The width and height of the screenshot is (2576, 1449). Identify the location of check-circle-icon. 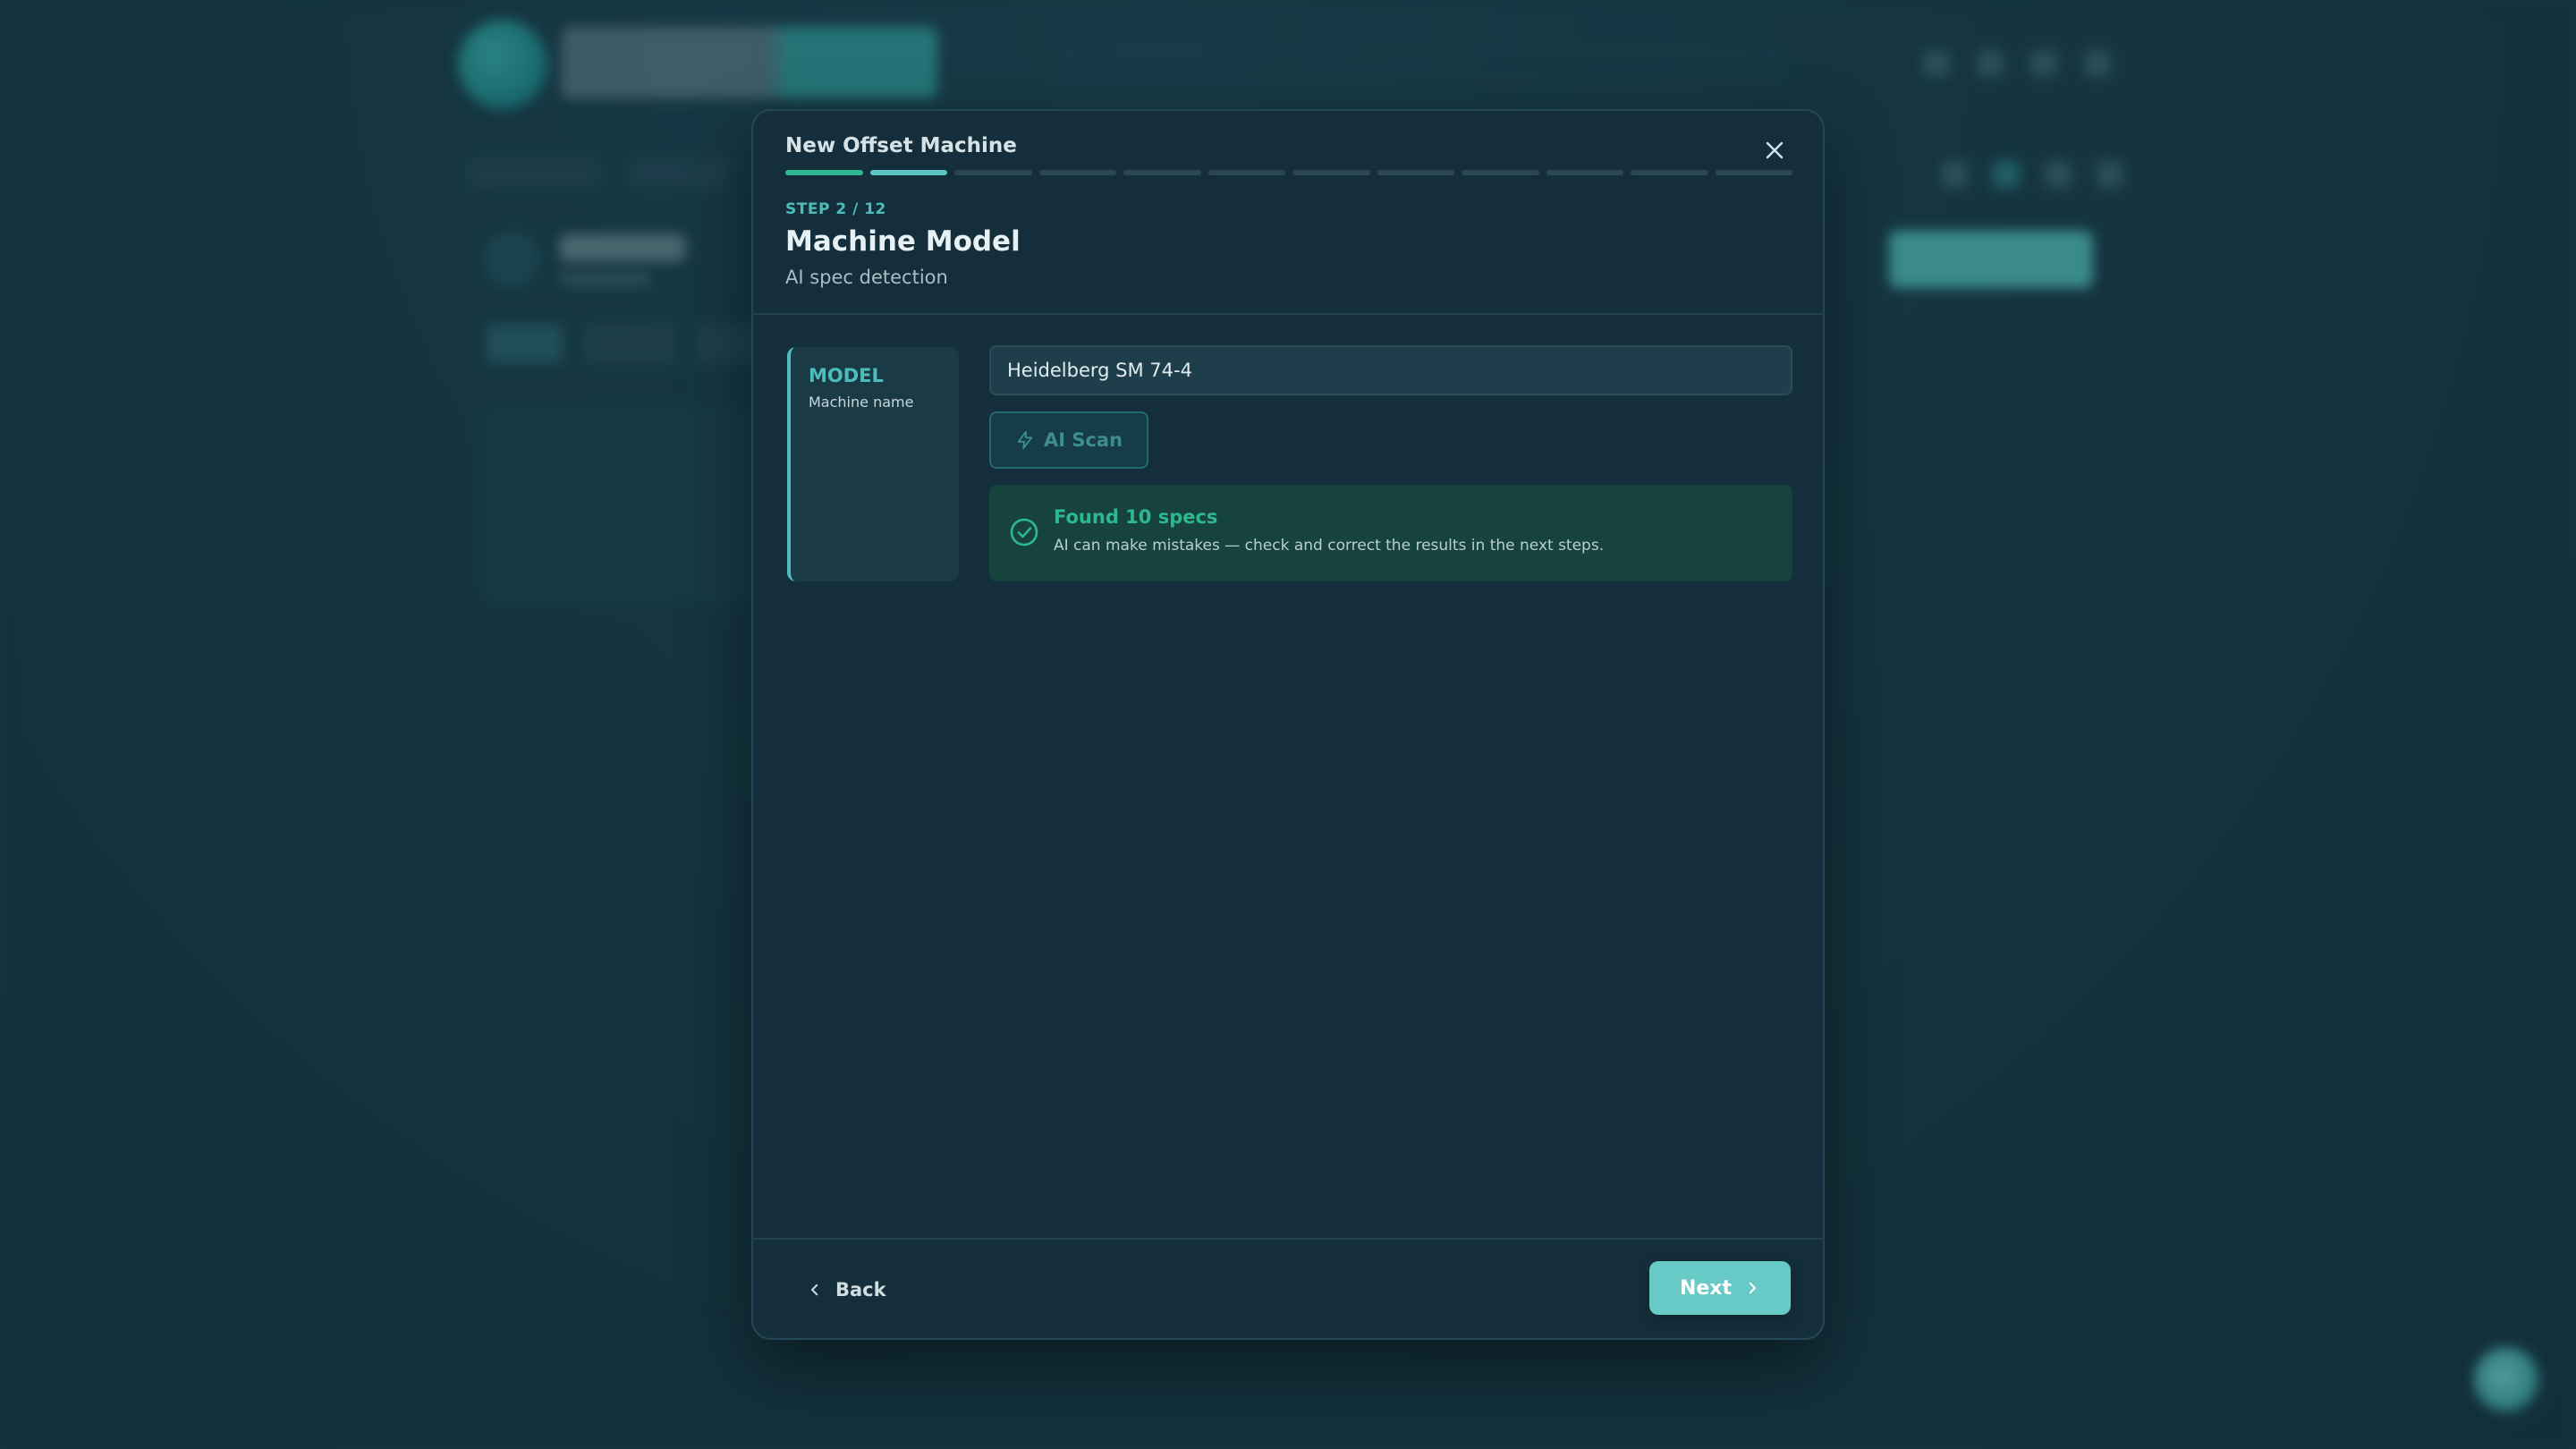
(1024, 532).